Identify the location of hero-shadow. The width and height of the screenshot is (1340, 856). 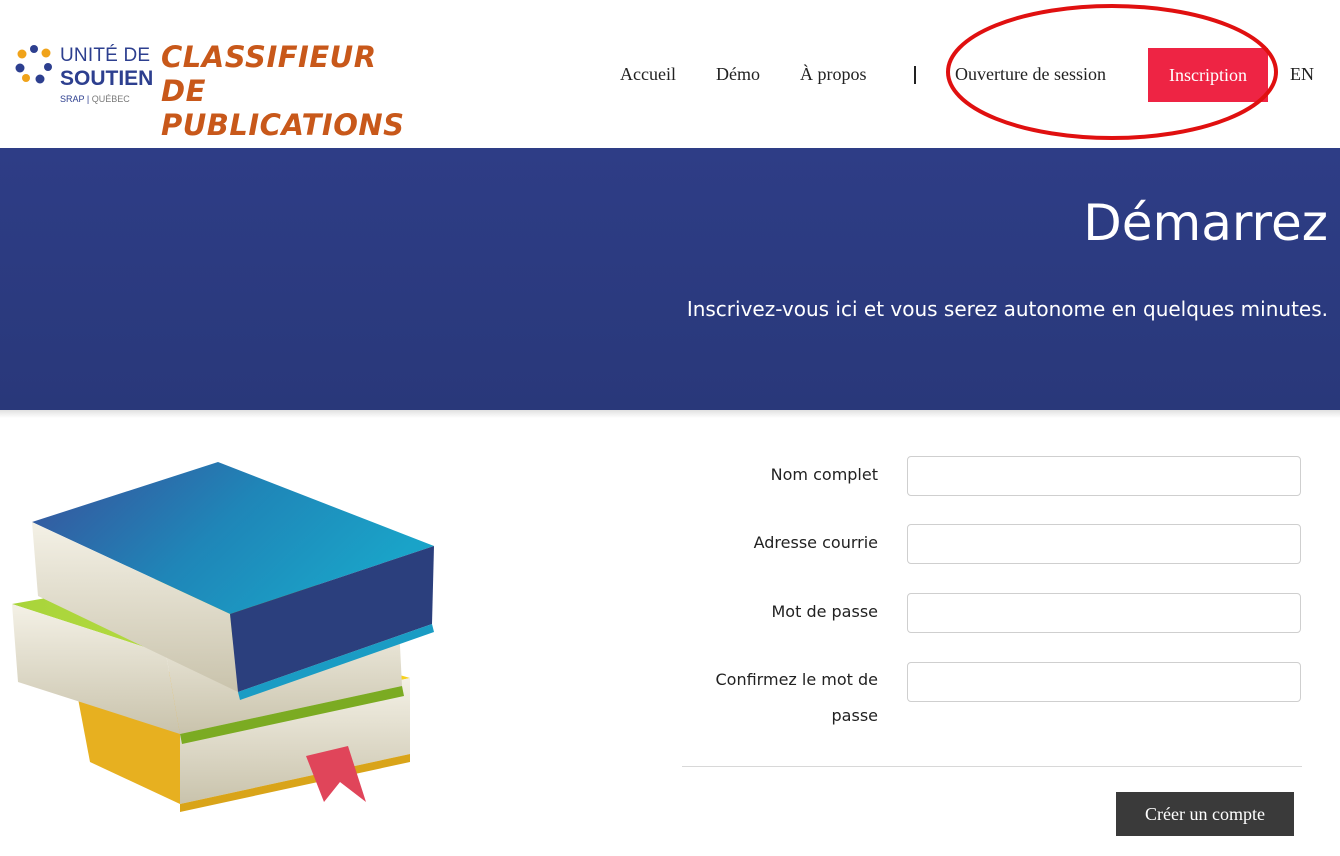
(670, 414).